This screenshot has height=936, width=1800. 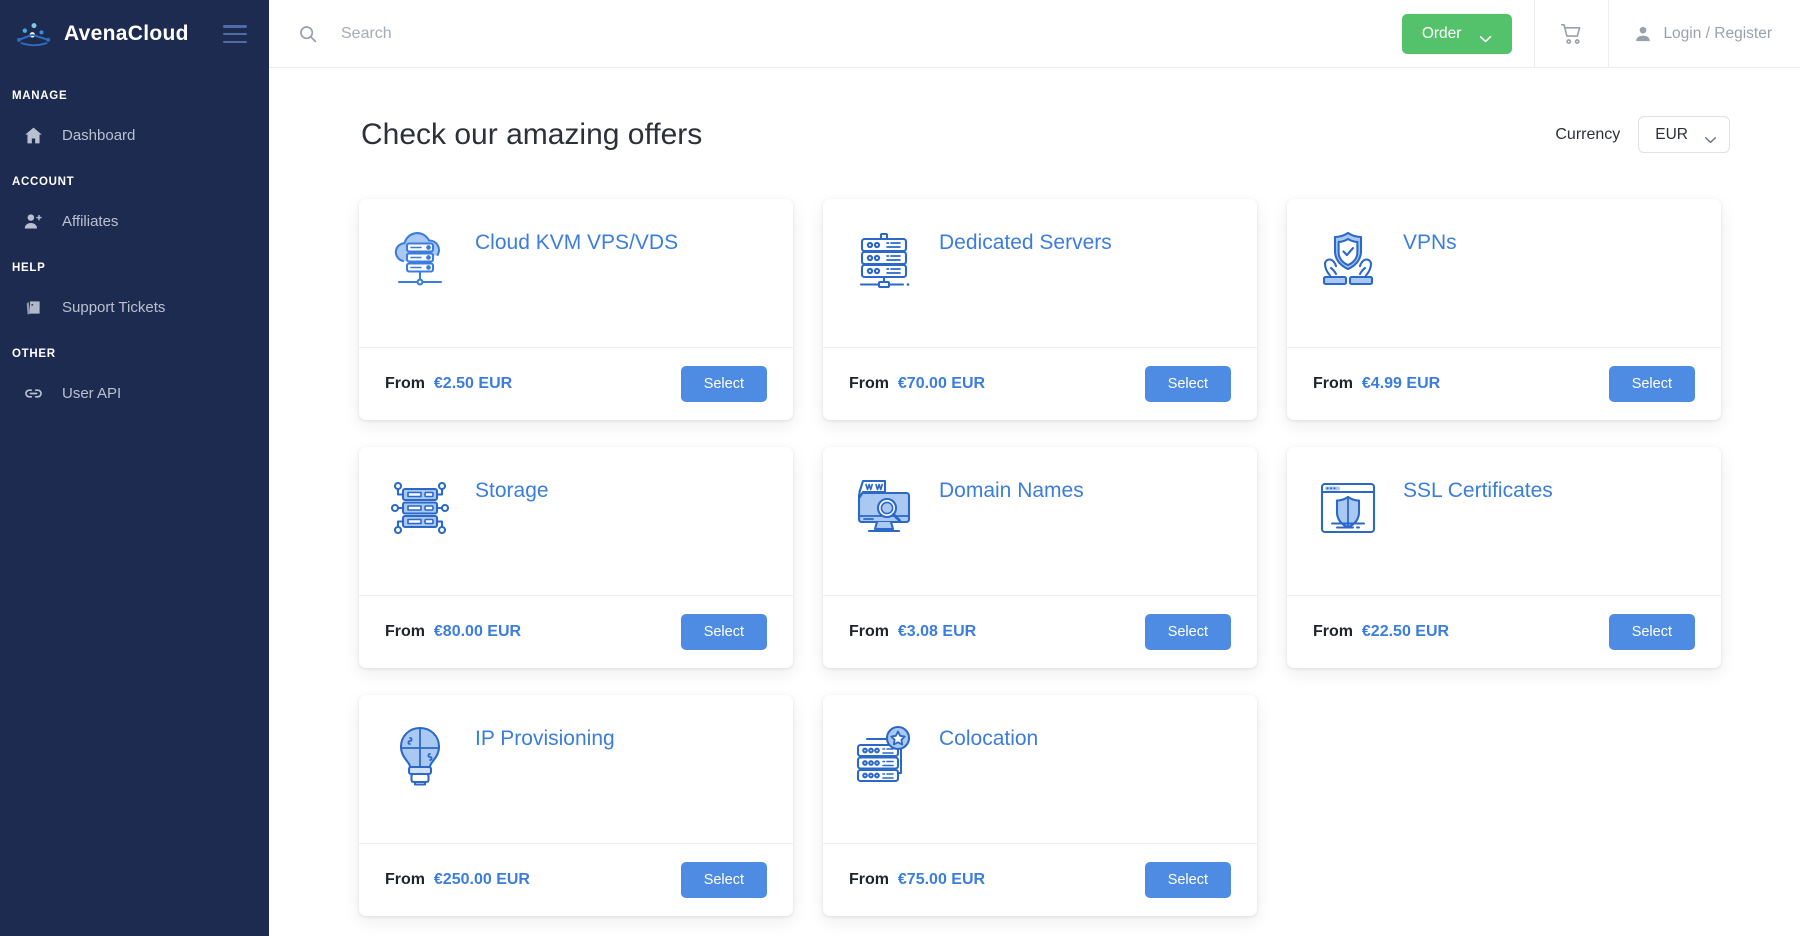 I want to click on price-amount: €22.50 EUR, so click(x=1405, y=631).